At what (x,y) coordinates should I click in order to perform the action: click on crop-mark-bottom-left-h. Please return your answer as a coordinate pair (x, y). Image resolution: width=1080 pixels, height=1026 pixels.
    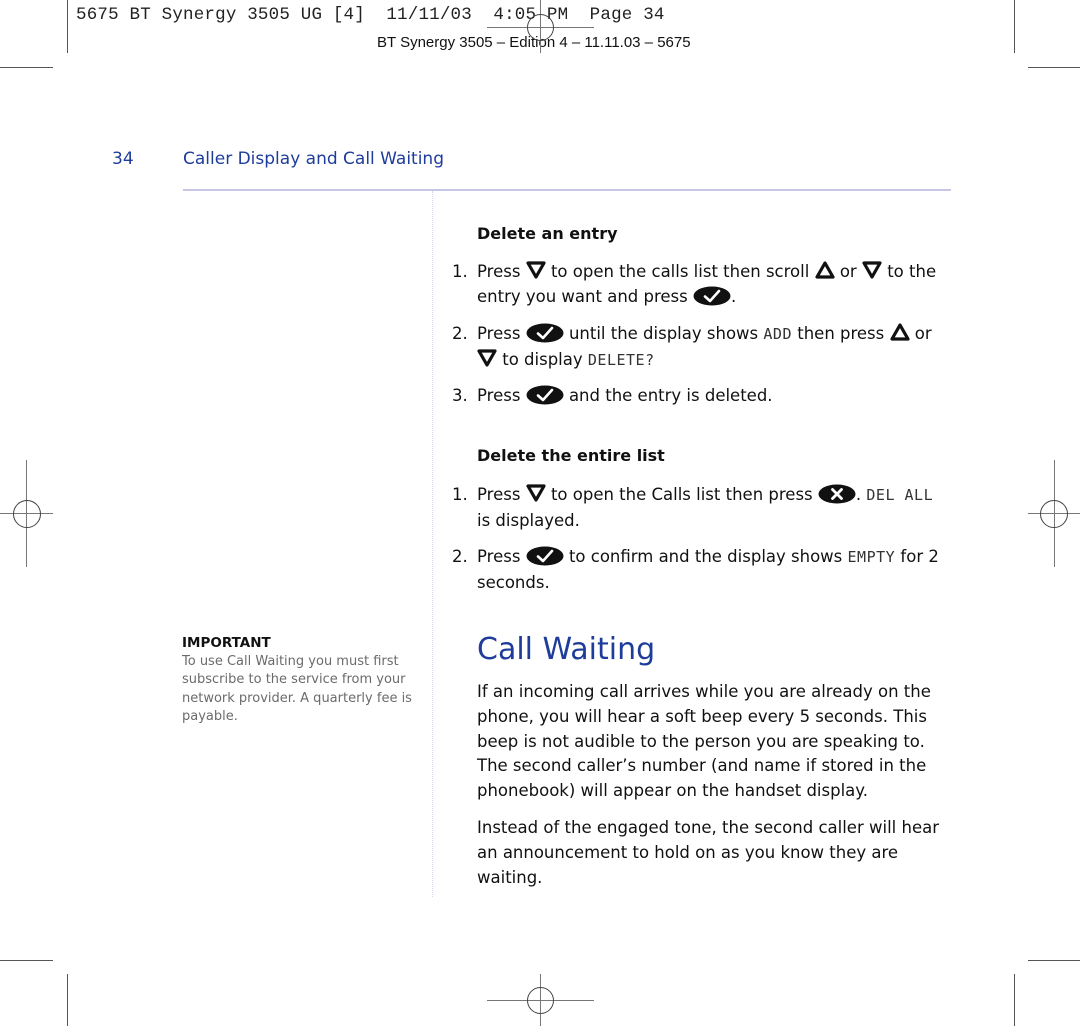
    Looking at the image, I should click on (26, 960).